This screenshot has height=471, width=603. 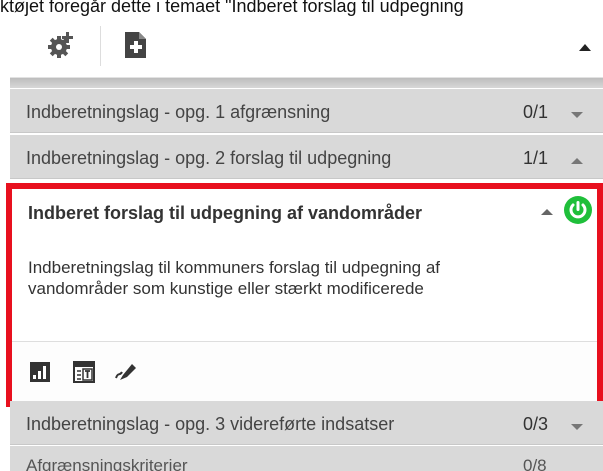 I want to click on layer-count: 0/1, so click(x=536, y=112).